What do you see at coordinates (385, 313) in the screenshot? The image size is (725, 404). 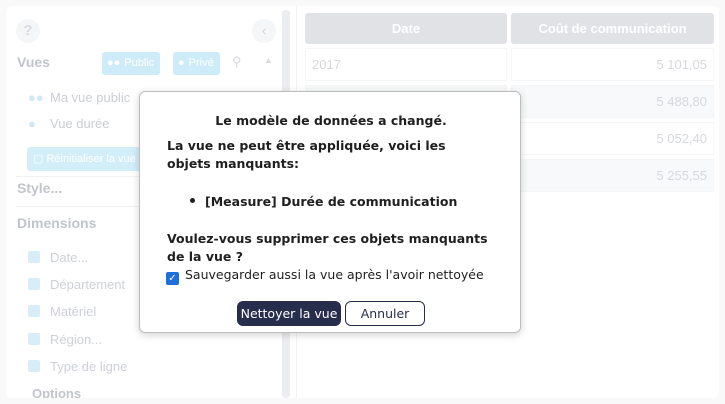 I see `cancel-button: Annuler` at bounding box center [385, 313].